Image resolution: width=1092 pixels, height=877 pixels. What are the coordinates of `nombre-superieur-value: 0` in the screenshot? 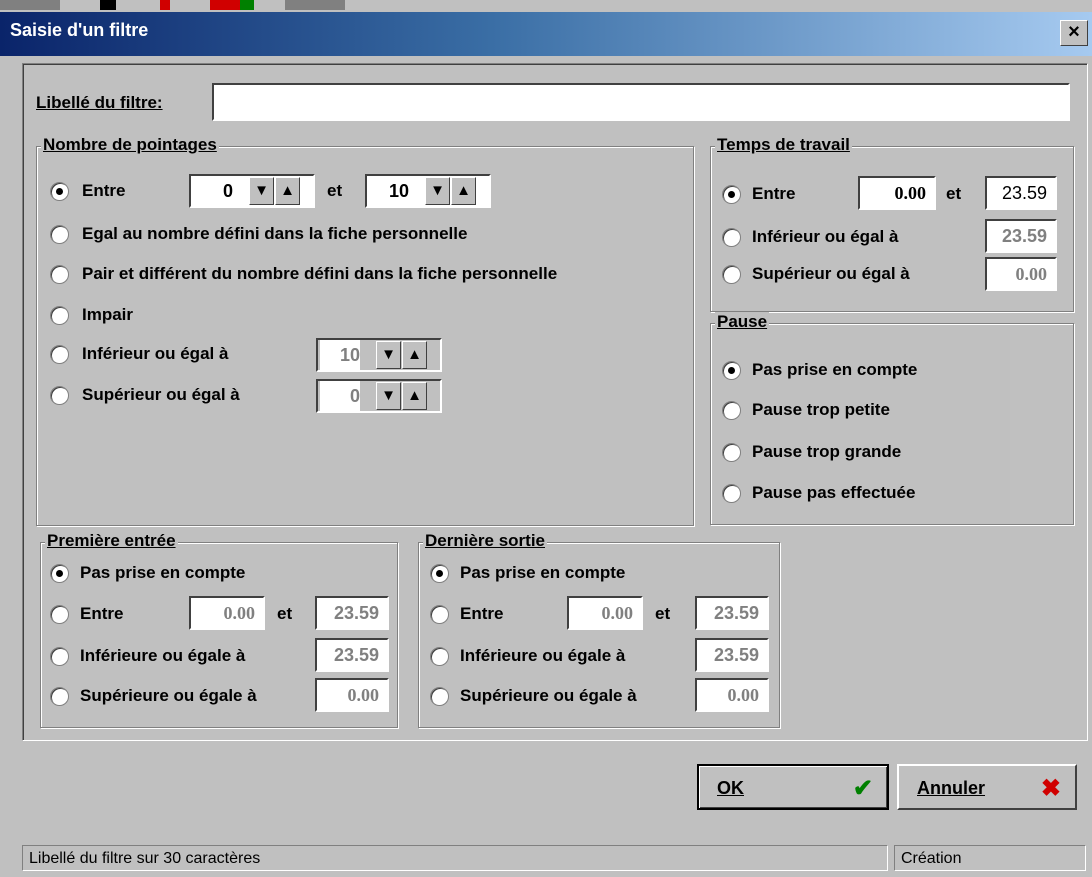 It's located at (340, 396).